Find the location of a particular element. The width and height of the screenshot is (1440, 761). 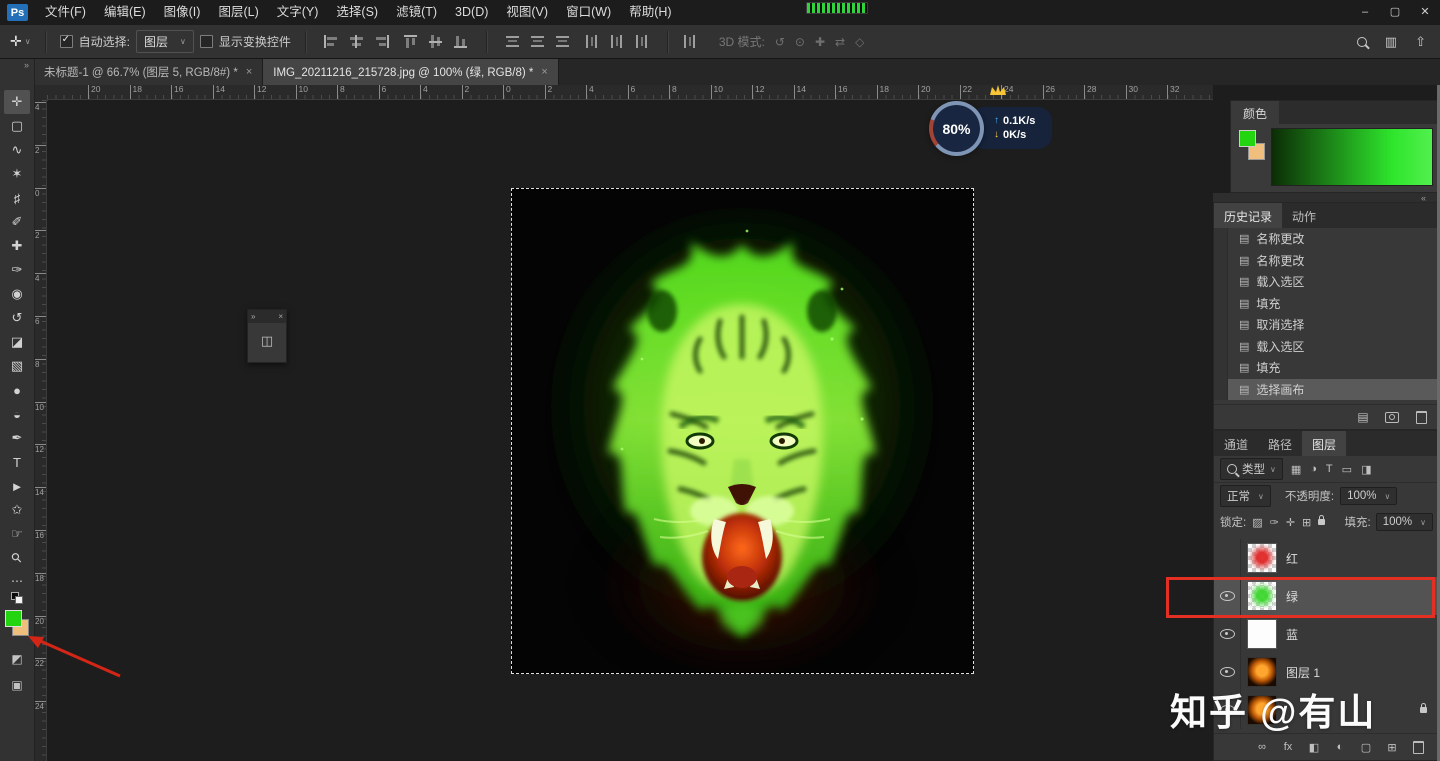

restore-button: ▢ is located at coordinates (1395, 12).